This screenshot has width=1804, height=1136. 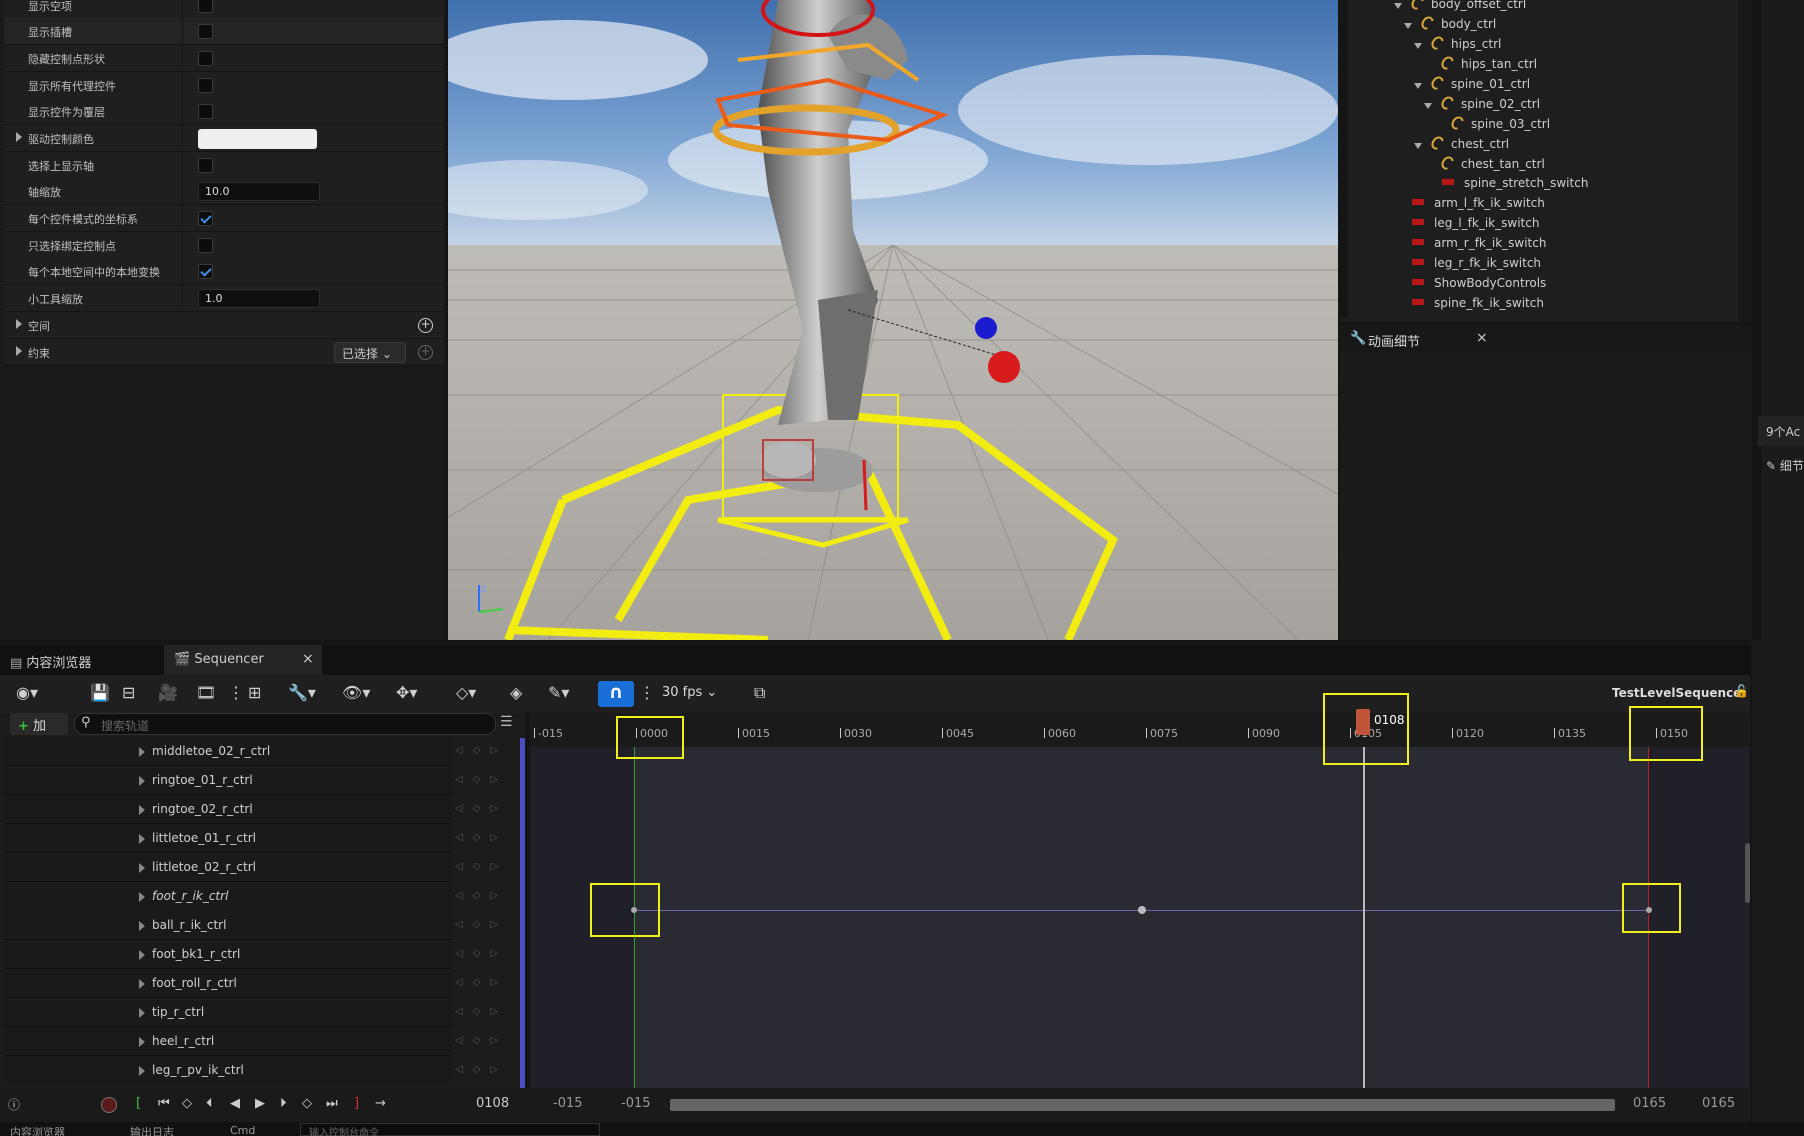 I want to click on go-to-start-icon: ⏮, so click(x=164, y=1103).